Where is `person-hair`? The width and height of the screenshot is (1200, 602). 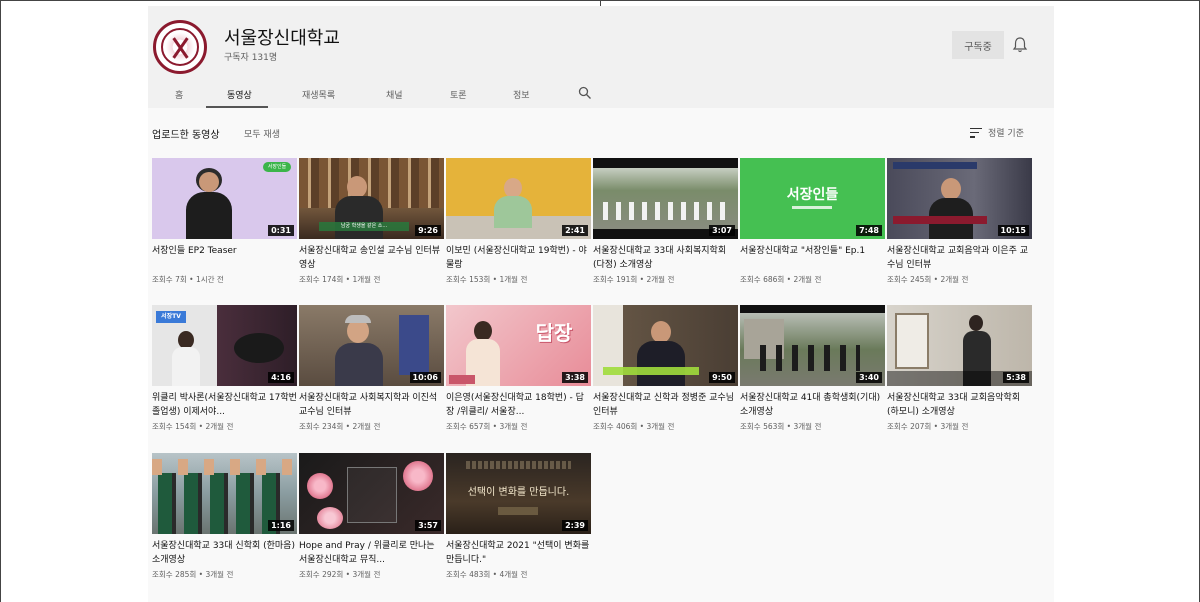 person-hair is located at coordinates (358, 319).